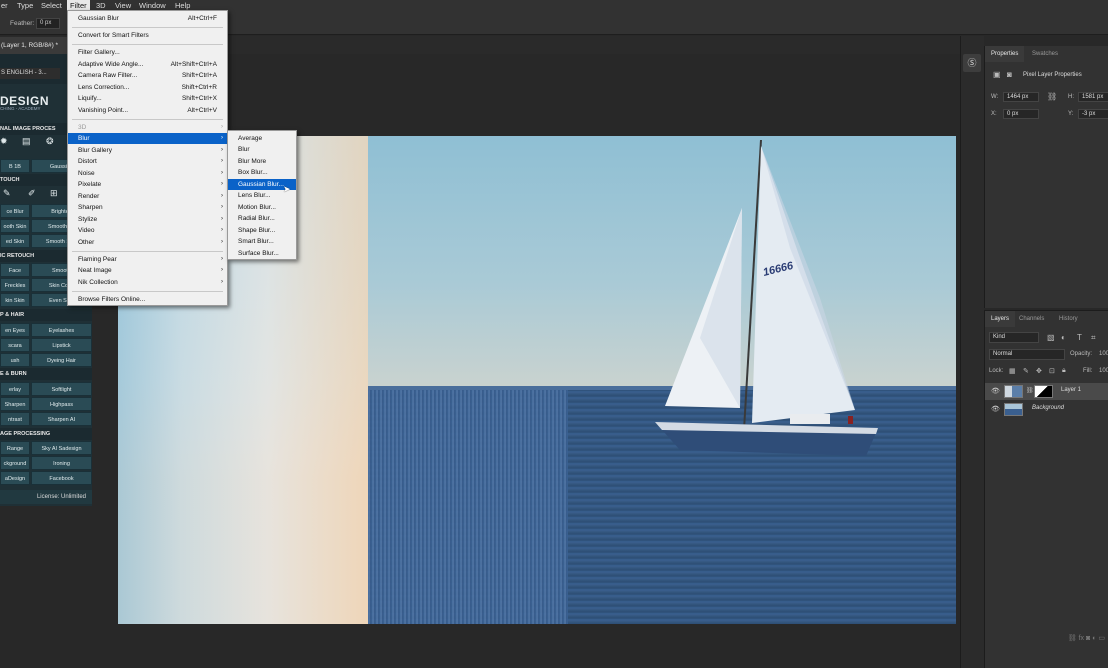 Image resolution: width=1108 pixels, height=668 pixels. What do you see at coordinates (1027, 354) in the screenshot?
I see `blend-mode-select: Normal` at bounding box center [1027, 354].